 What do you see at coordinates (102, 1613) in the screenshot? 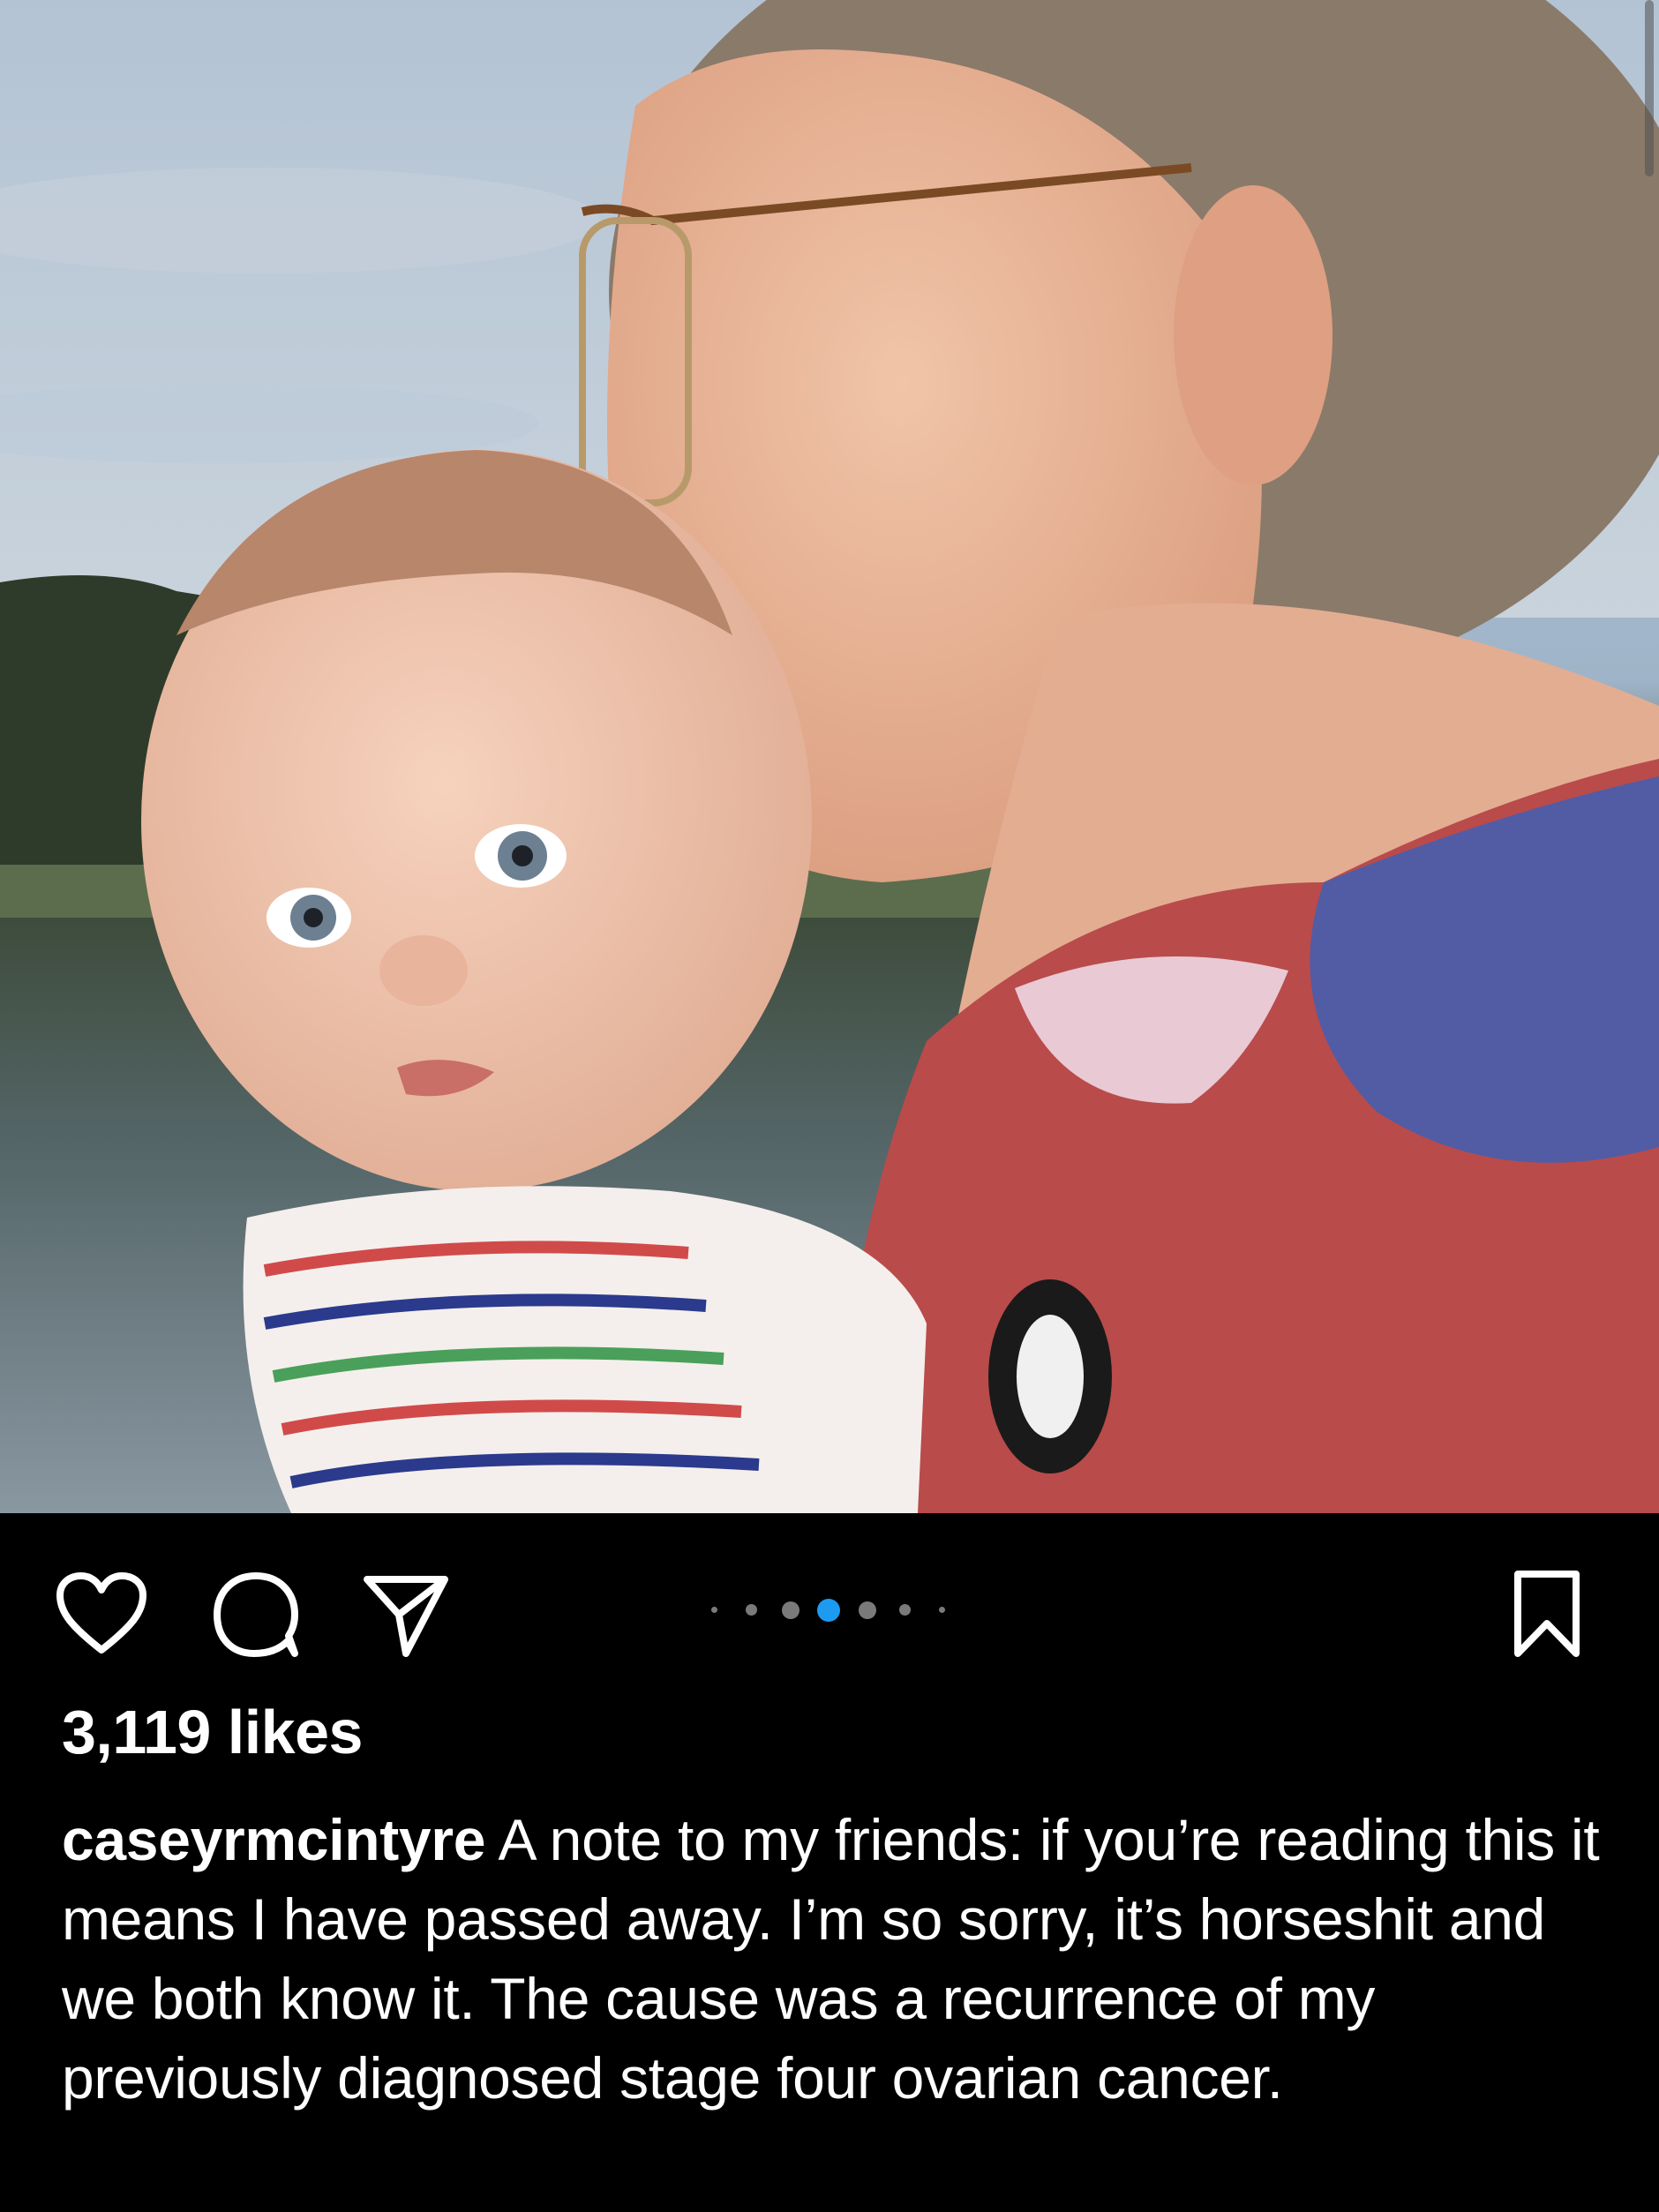
I see `heart-outline-icon` at bounding box center [102, 1613].